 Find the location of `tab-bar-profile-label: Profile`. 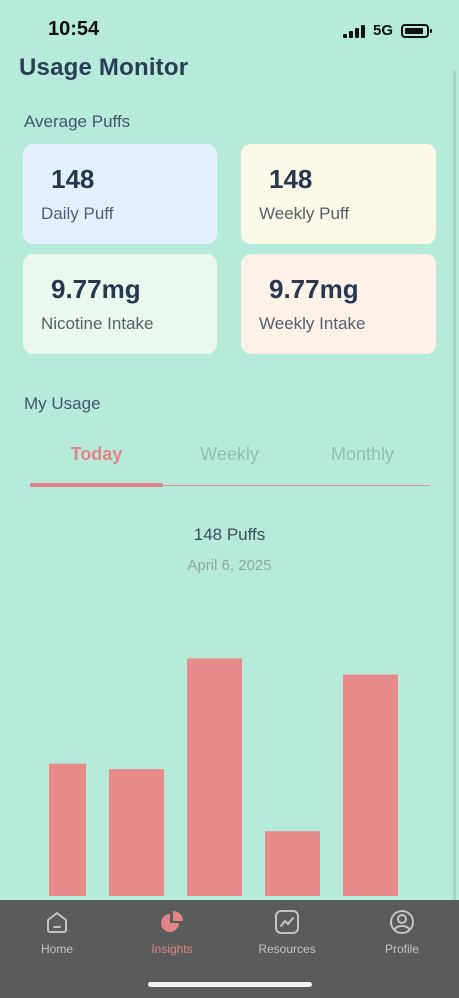

tab-bar-profile-label: Profile is located at coordinates (401, 949).